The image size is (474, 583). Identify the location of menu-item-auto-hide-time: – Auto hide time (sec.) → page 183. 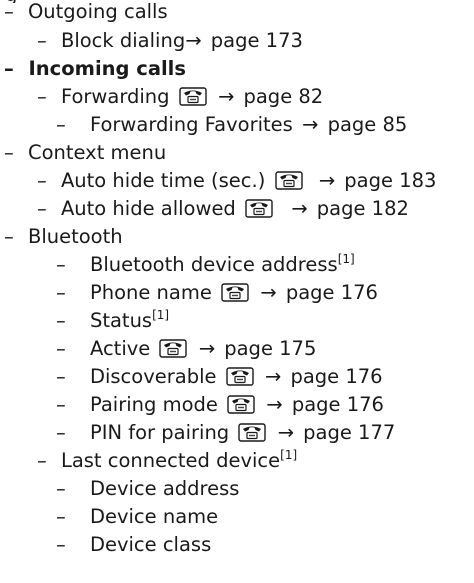
(236, 181).